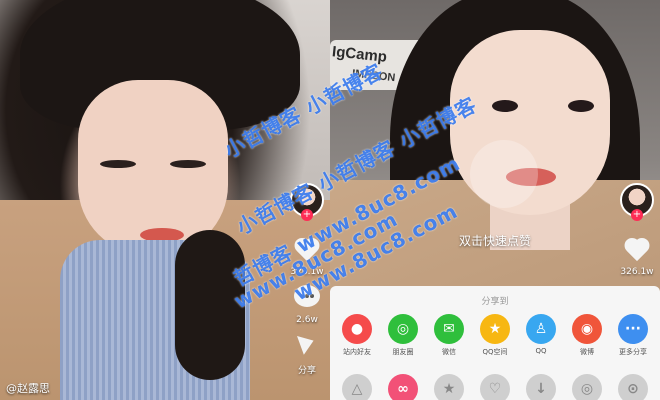 Image resolution: width=660 pixels, height=400 pixels. I want to click on share-target-2: ◎ 朋友圈, so click(403, 335).